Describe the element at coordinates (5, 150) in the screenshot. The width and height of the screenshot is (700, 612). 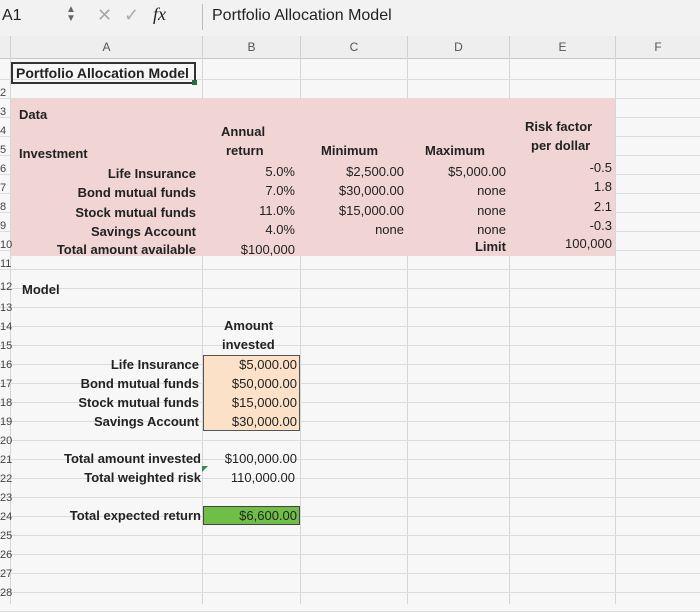
I see `row-number: 5` at that location.